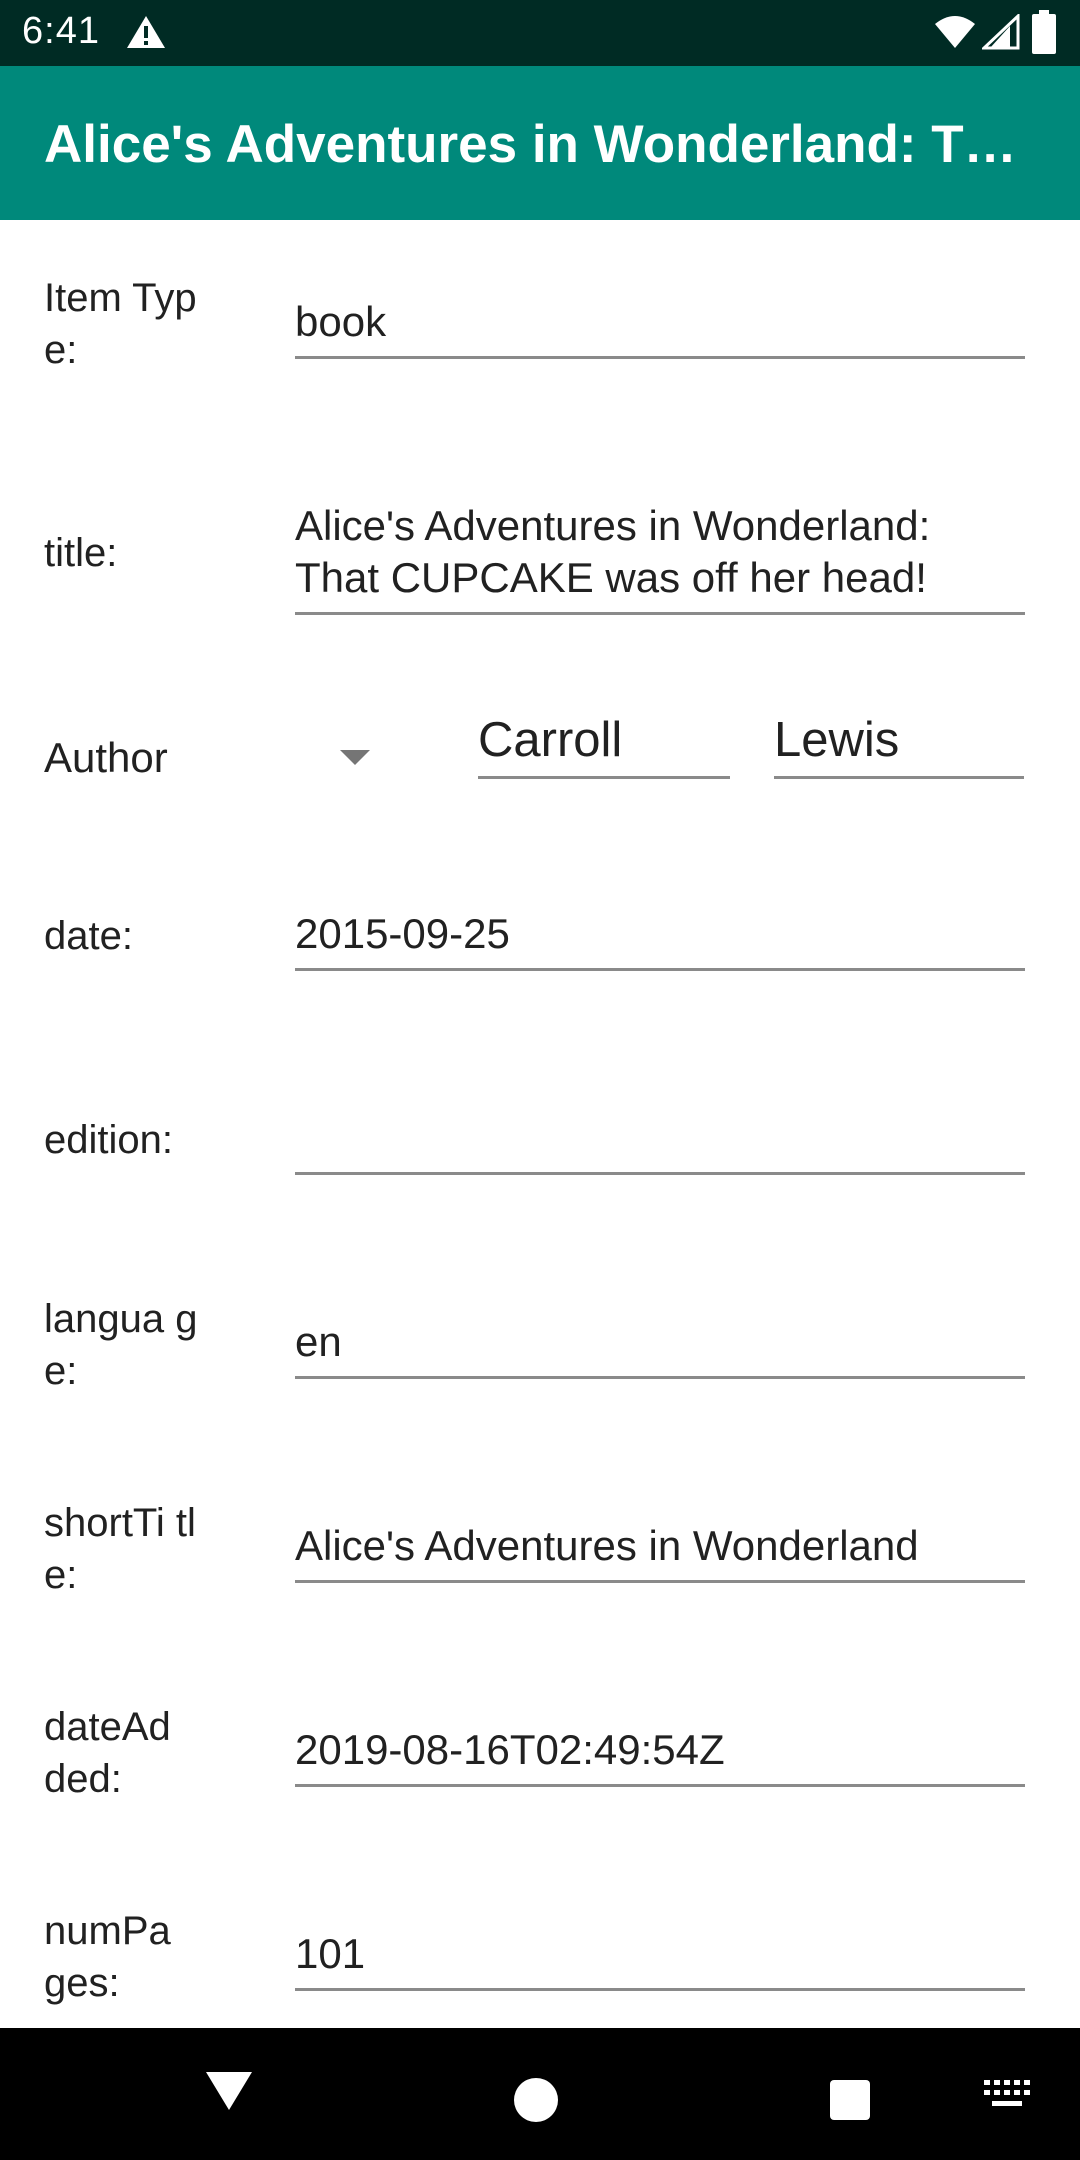 This screenshot has height=2160, width=1080. Describe the element at coordinates (899, 745) in the screenshot. I see `author-first-name-input: Lewis` at that location.